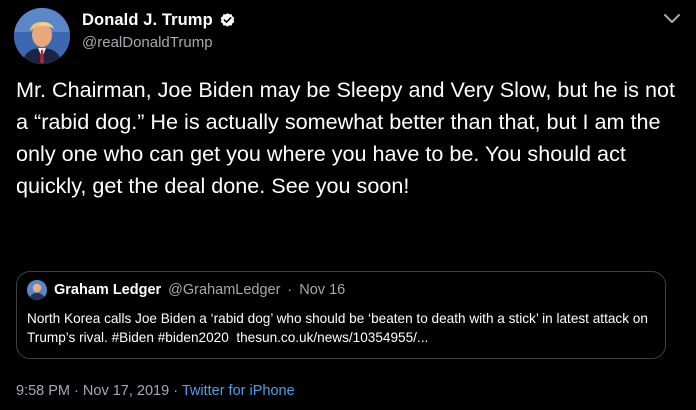 This screenshot has height=410, width=696. Describe the element at coordinates (238, 391) in the screenshot. I see `tweet-source-link: Twitter for iPhone` at that location.